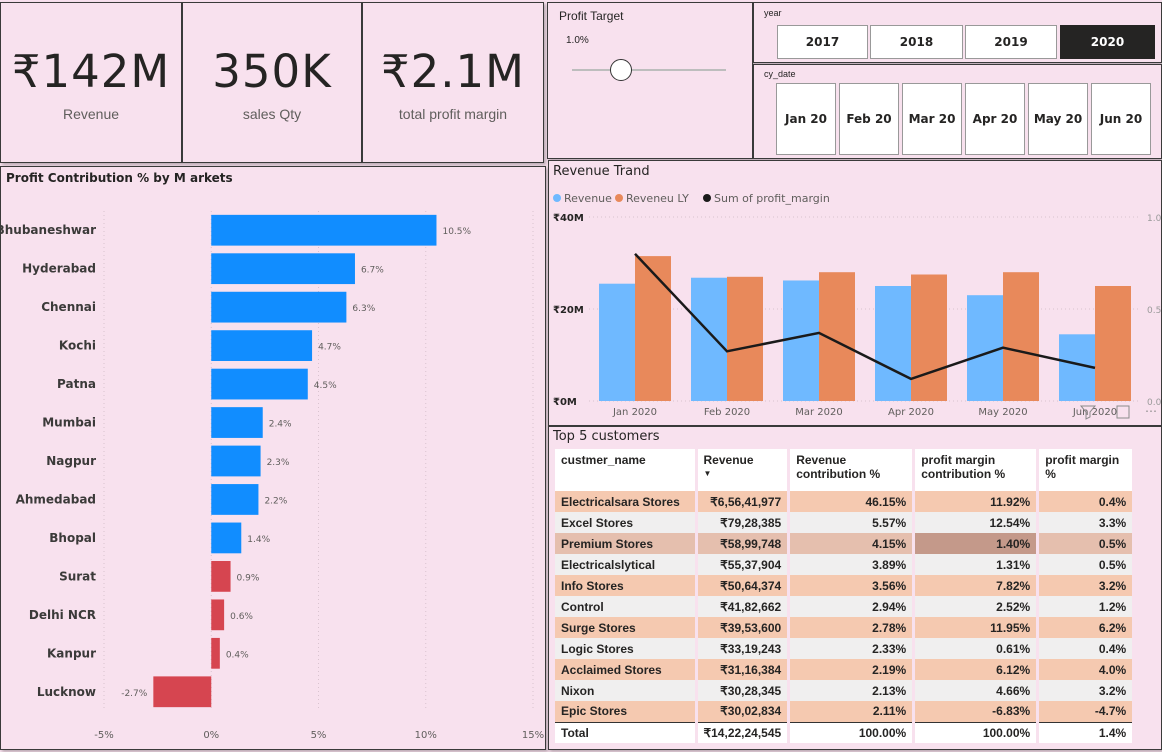  I want to click on table-row: Nixon ₹30,28,345 2.13% 4.66% 3.2%, so click(845, 690).